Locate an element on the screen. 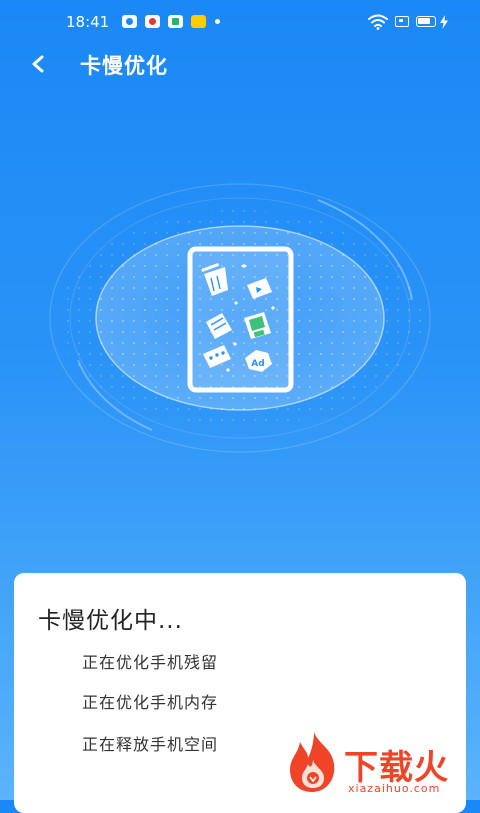  watermark: 下载火 xiazaihuo.com is located at coordinates (378, 765).